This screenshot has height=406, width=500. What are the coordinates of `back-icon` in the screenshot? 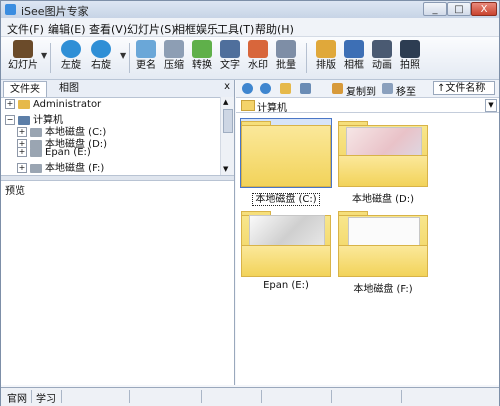 It's located at (247, 88).